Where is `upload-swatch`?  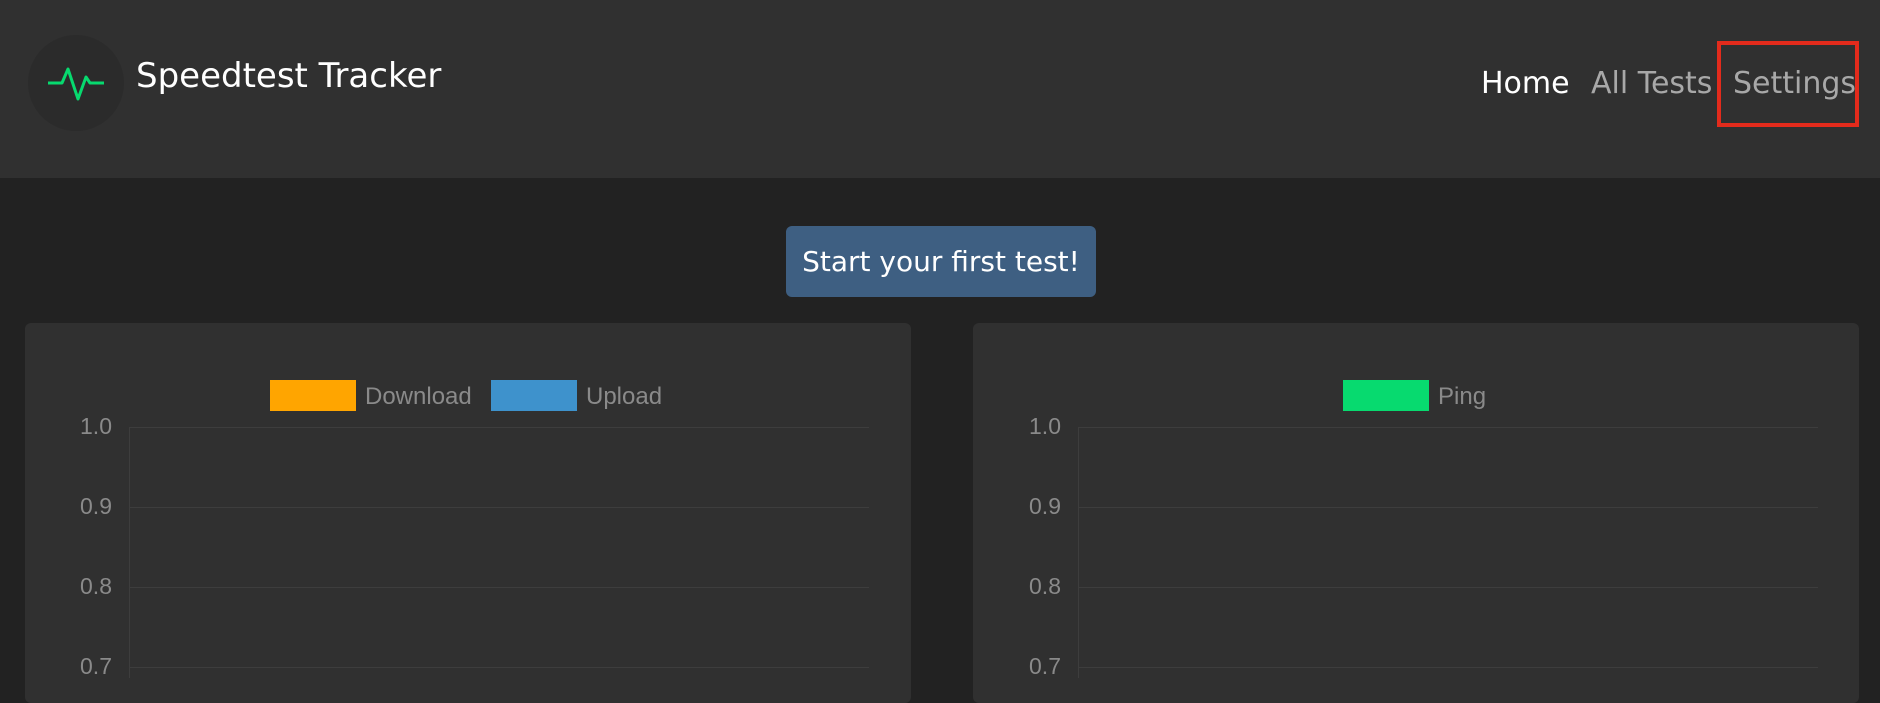 upload-swatch is located at coordinates (534, 395).